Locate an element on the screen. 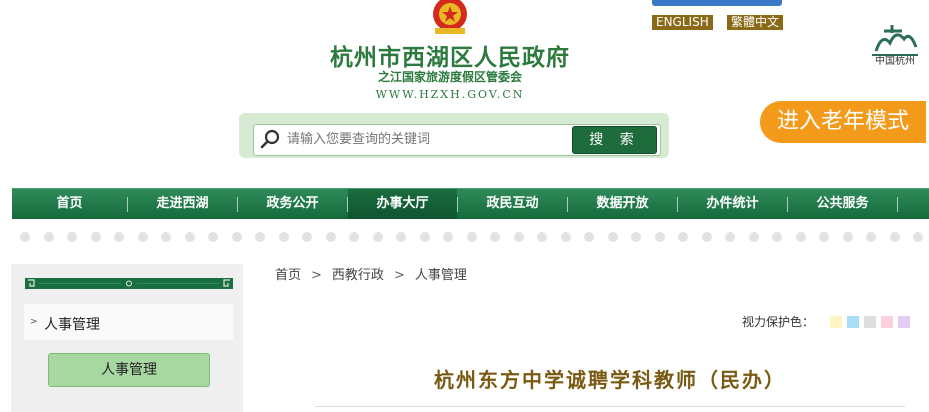 Image resolution: width=929 pixels, height=412 pixels. search-button: 搜 索 is located at coordinates (614, 140).